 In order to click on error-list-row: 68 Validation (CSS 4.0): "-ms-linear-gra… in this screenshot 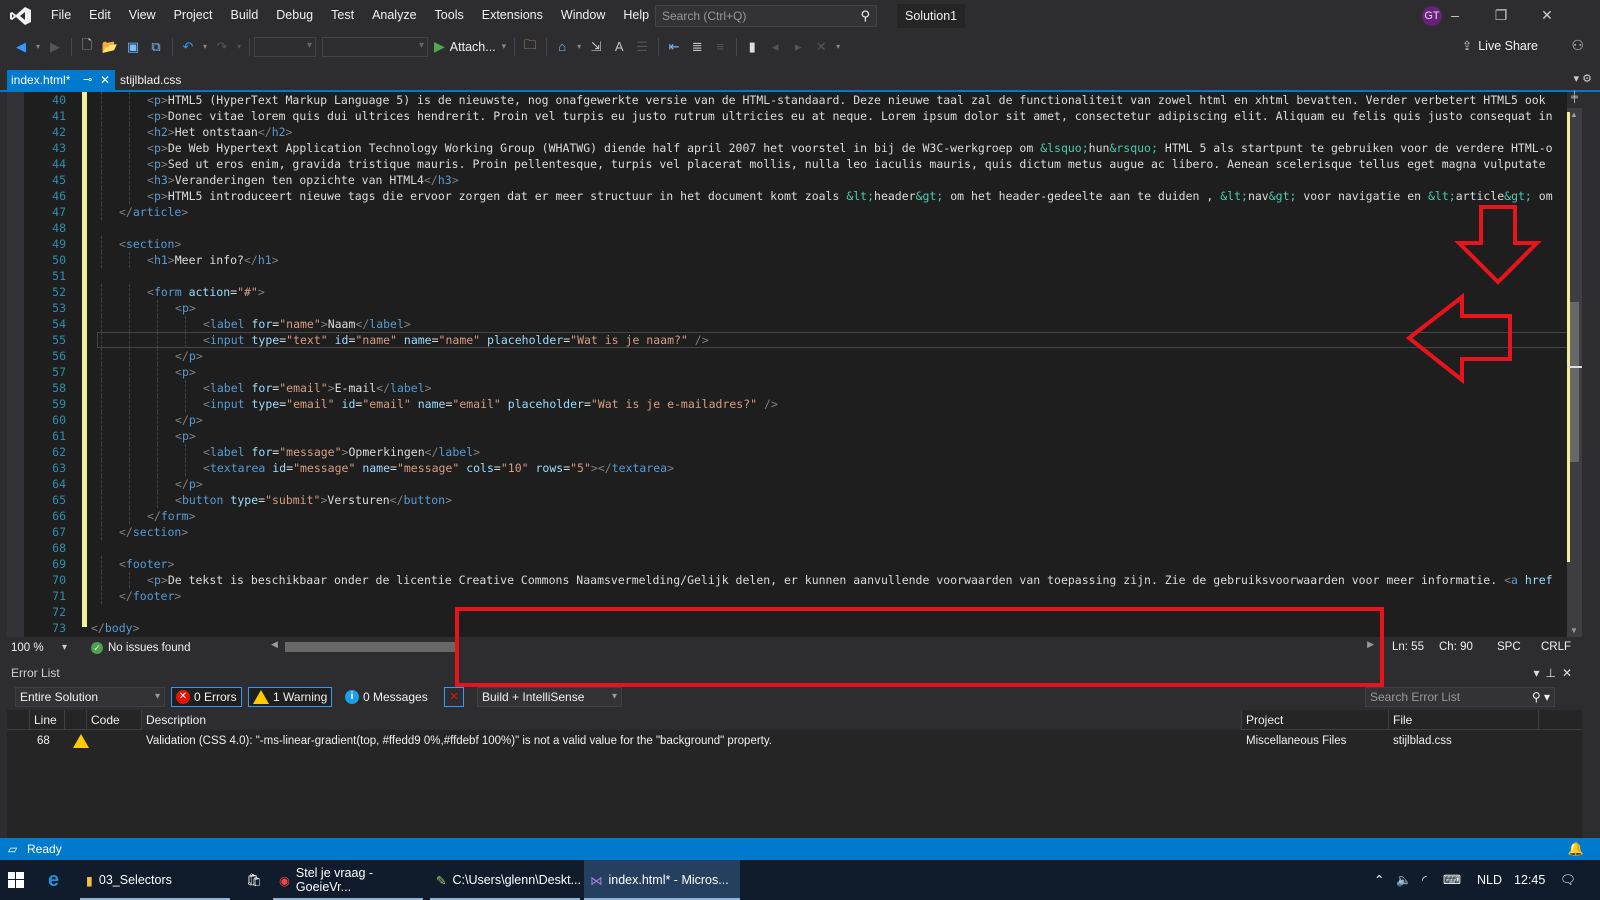, I will do `click(794, 741)`.